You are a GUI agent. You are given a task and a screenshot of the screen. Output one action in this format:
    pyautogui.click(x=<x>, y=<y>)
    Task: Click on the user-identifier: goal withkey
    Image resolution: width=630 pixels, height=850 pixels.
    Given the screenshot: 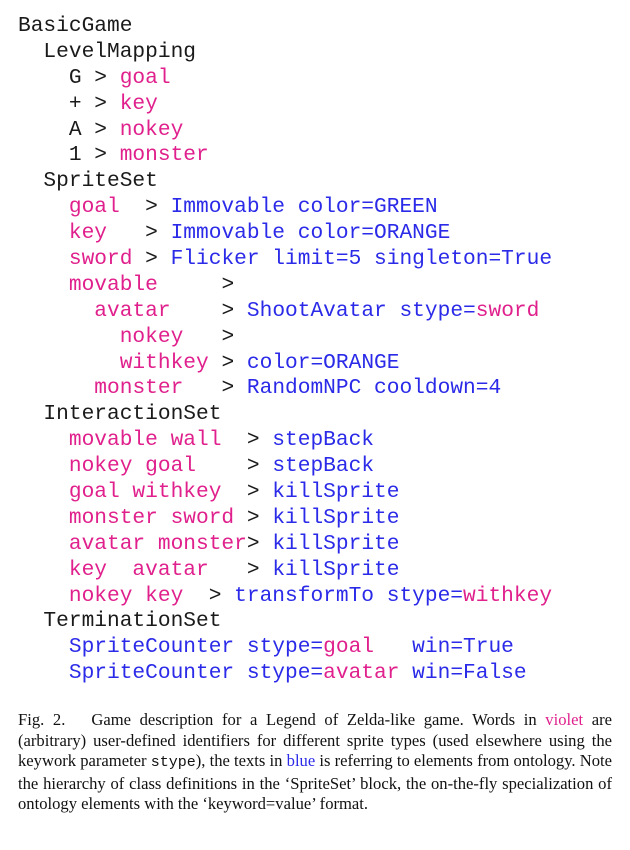 What is the action you would take?
    pyautogui.click(x=145, y=492)
    